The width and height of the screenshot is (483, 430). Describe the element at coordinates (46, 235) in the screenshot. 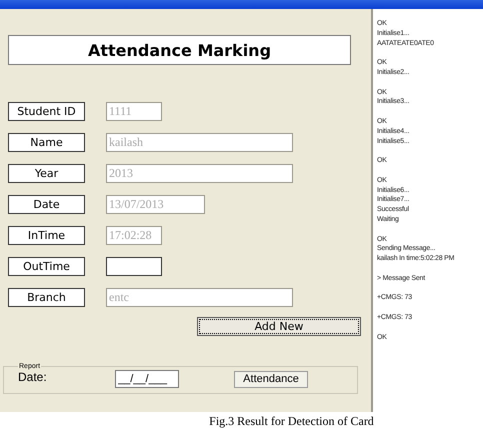

I see `field-label: InTime` at that location.